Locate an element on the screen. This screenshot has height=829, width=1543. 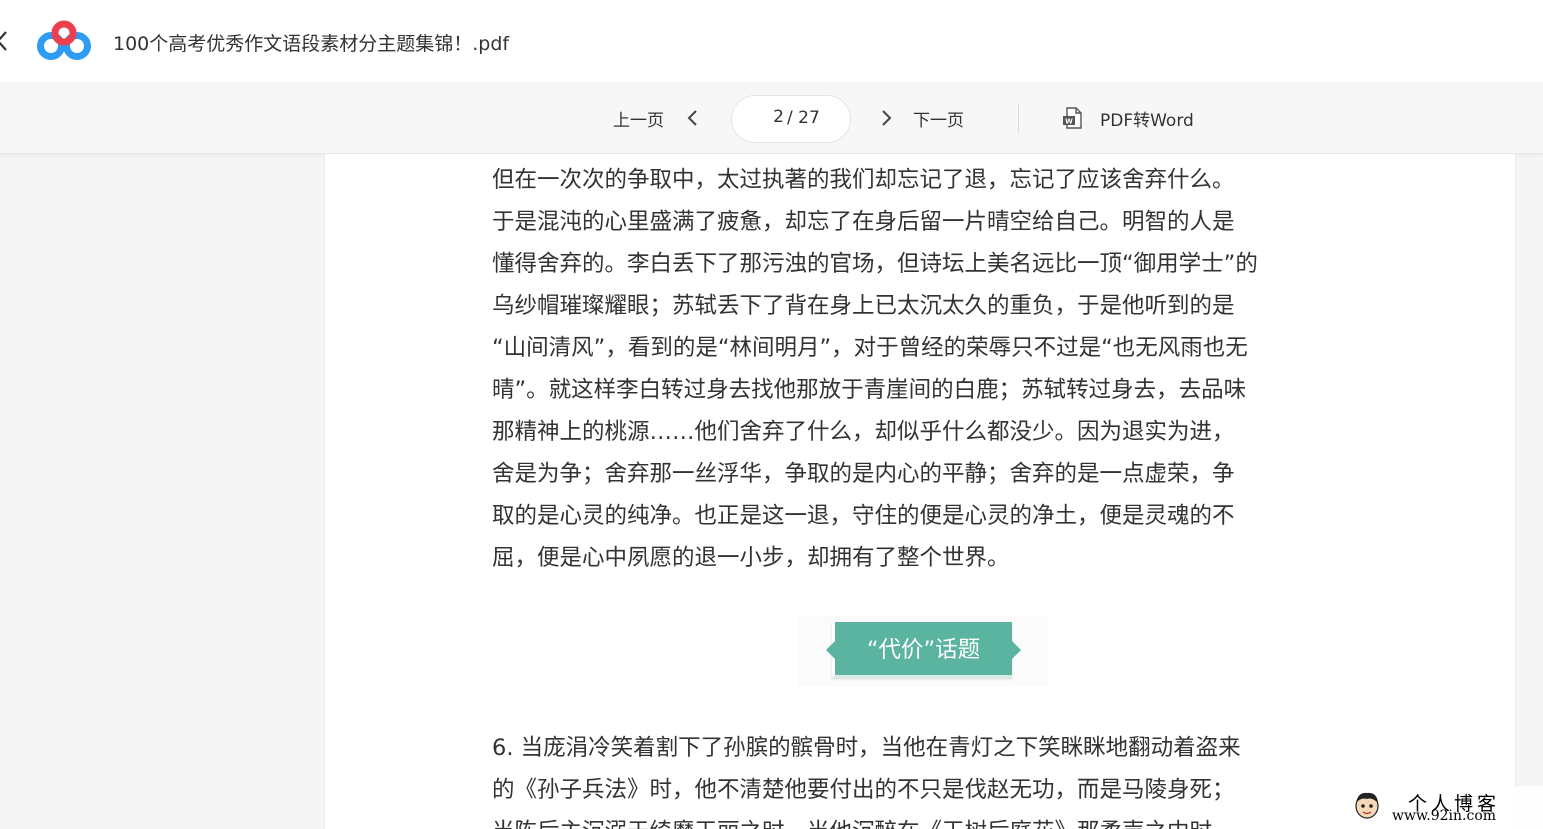
text-line: 于是混沌的心里盛满了疲惫，却忘了在身后留一片晴空给自己。明智的人是 is located at coordinates (863, 222).